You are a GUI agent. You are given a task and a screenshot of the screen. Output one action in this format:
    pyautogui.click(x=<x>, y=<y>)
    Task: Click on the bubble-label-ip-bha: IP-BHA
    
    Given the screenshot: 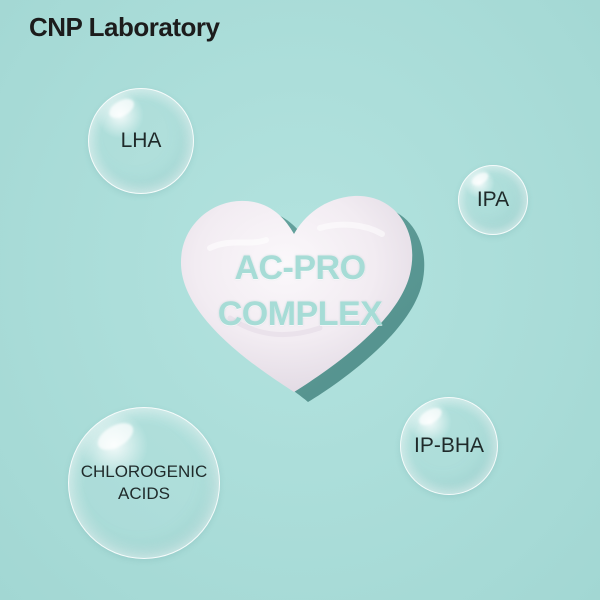 What is the action you would take?
    pyautogui.click(x=448, y=446)
    